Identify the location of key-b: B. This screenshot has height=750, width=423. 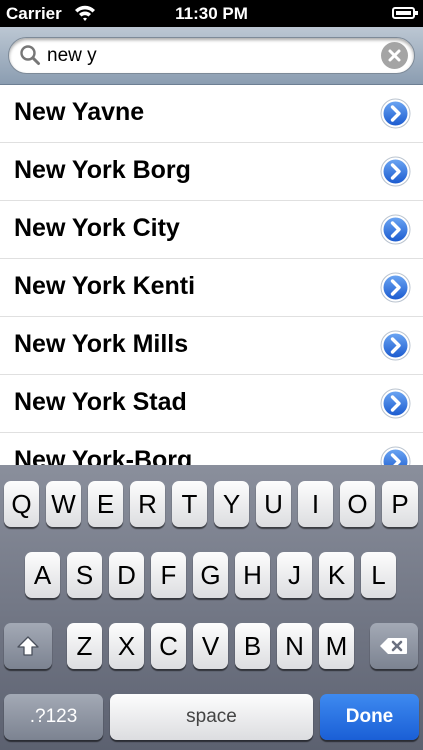
(252, 646).